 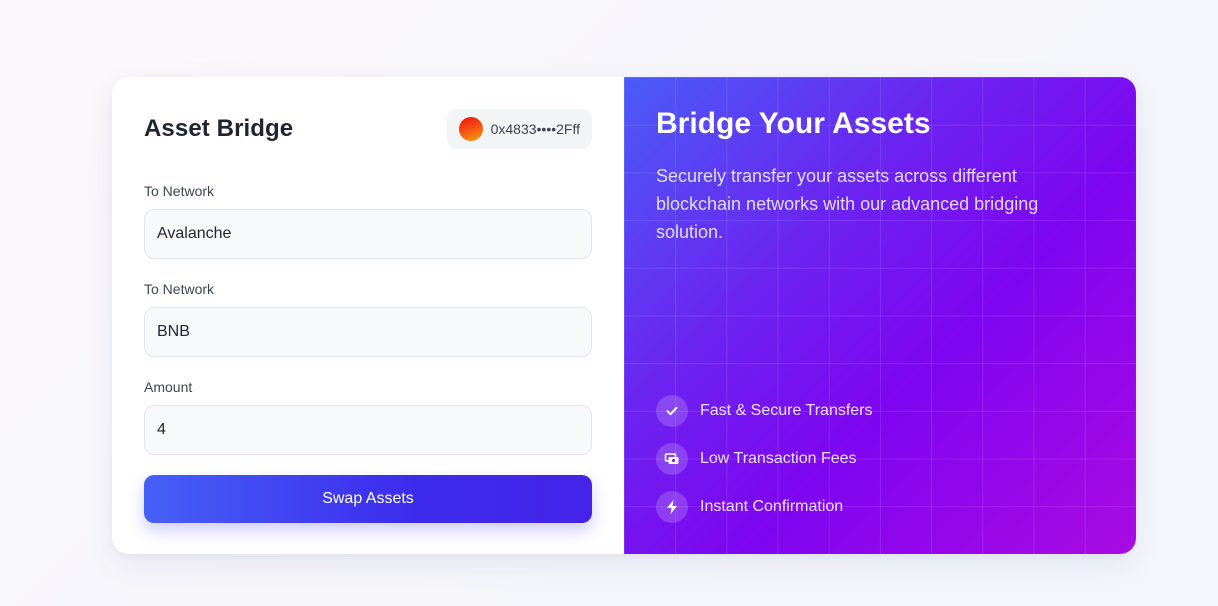 I want to click on feature-label: Instant Confirmation, so click(x=772, y=506).